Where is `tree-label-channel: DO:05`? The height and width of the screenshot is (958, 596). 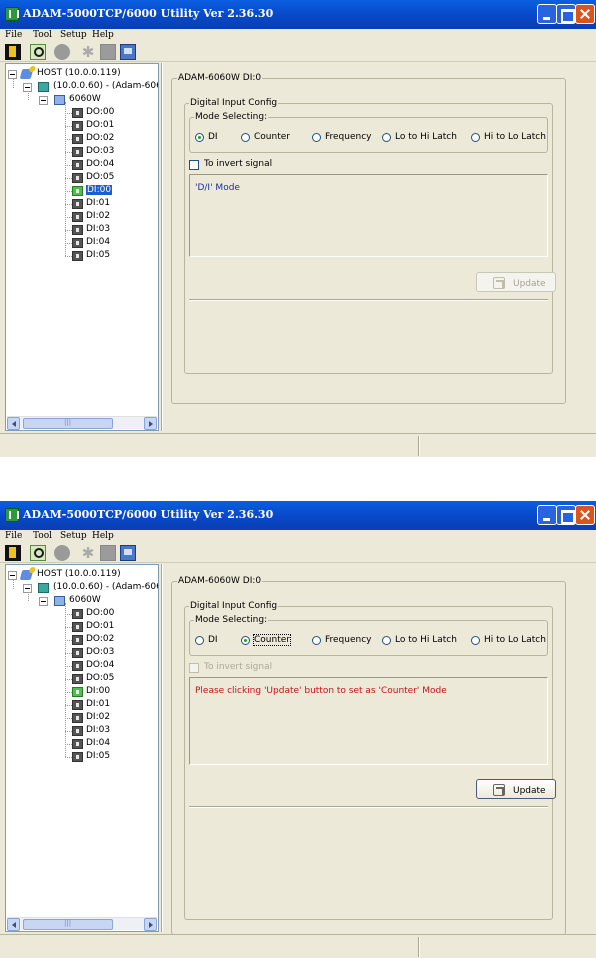
tree-label-channel: DO:05 is located at coordinates (100, 177).